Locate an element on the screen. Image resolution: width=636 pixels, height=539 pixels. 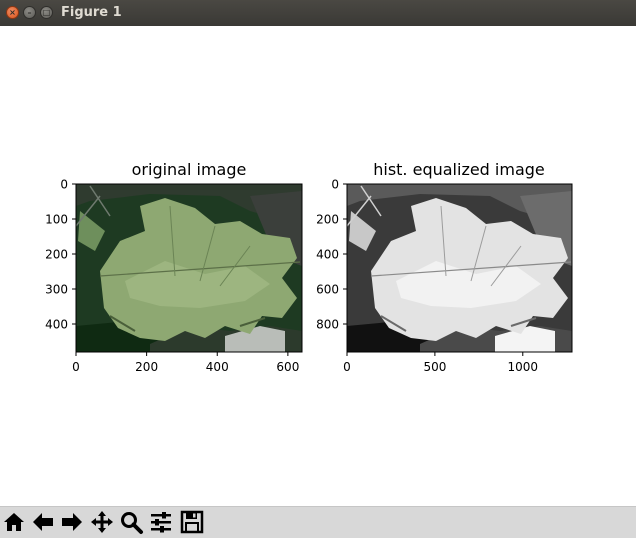
ytick-label: 600 is located at coordinates (327, 290).